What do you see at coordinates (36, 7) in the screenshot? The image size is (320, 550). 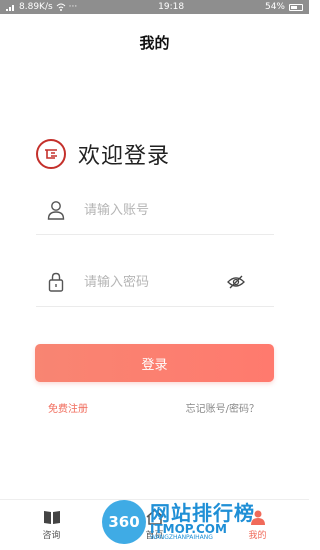 I see `network-speed: 8.89K/s` at bounding box center [36, 7].